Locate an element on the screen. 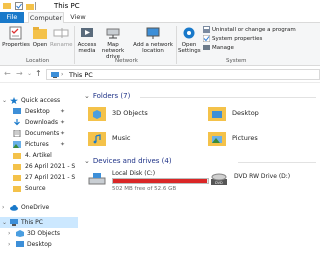 The height and width of the screenshot is (255, 320). toolbar-divider is located at coordinates (35, 6).